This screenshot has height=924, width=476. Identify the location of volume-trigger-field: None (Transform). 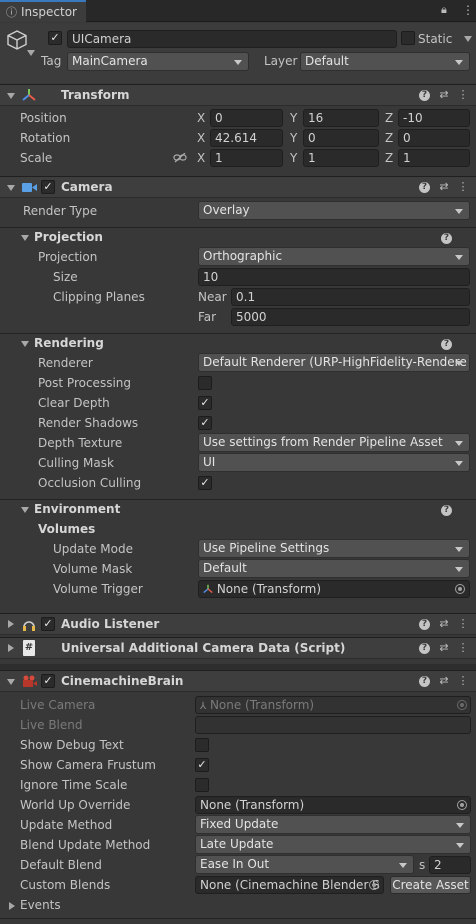
(334, 589).